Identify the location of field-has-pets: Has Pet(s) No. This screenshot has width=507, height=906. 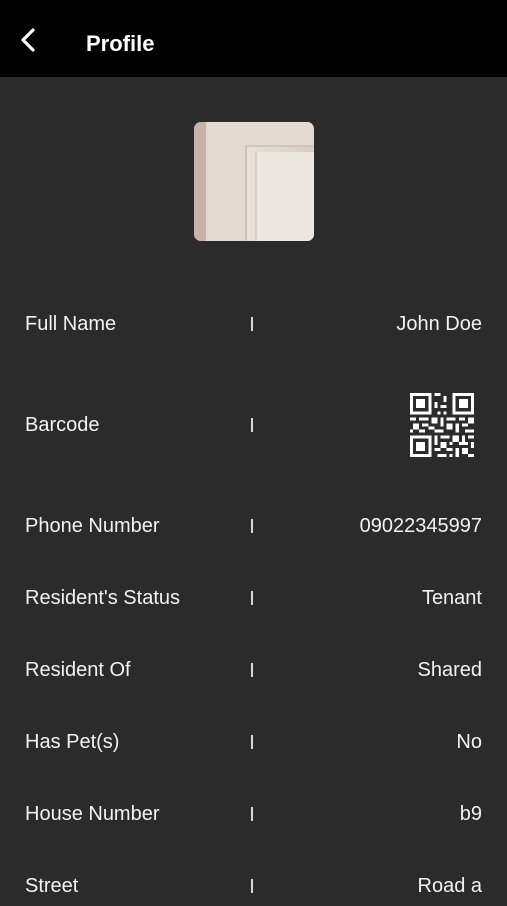
(253, 742).